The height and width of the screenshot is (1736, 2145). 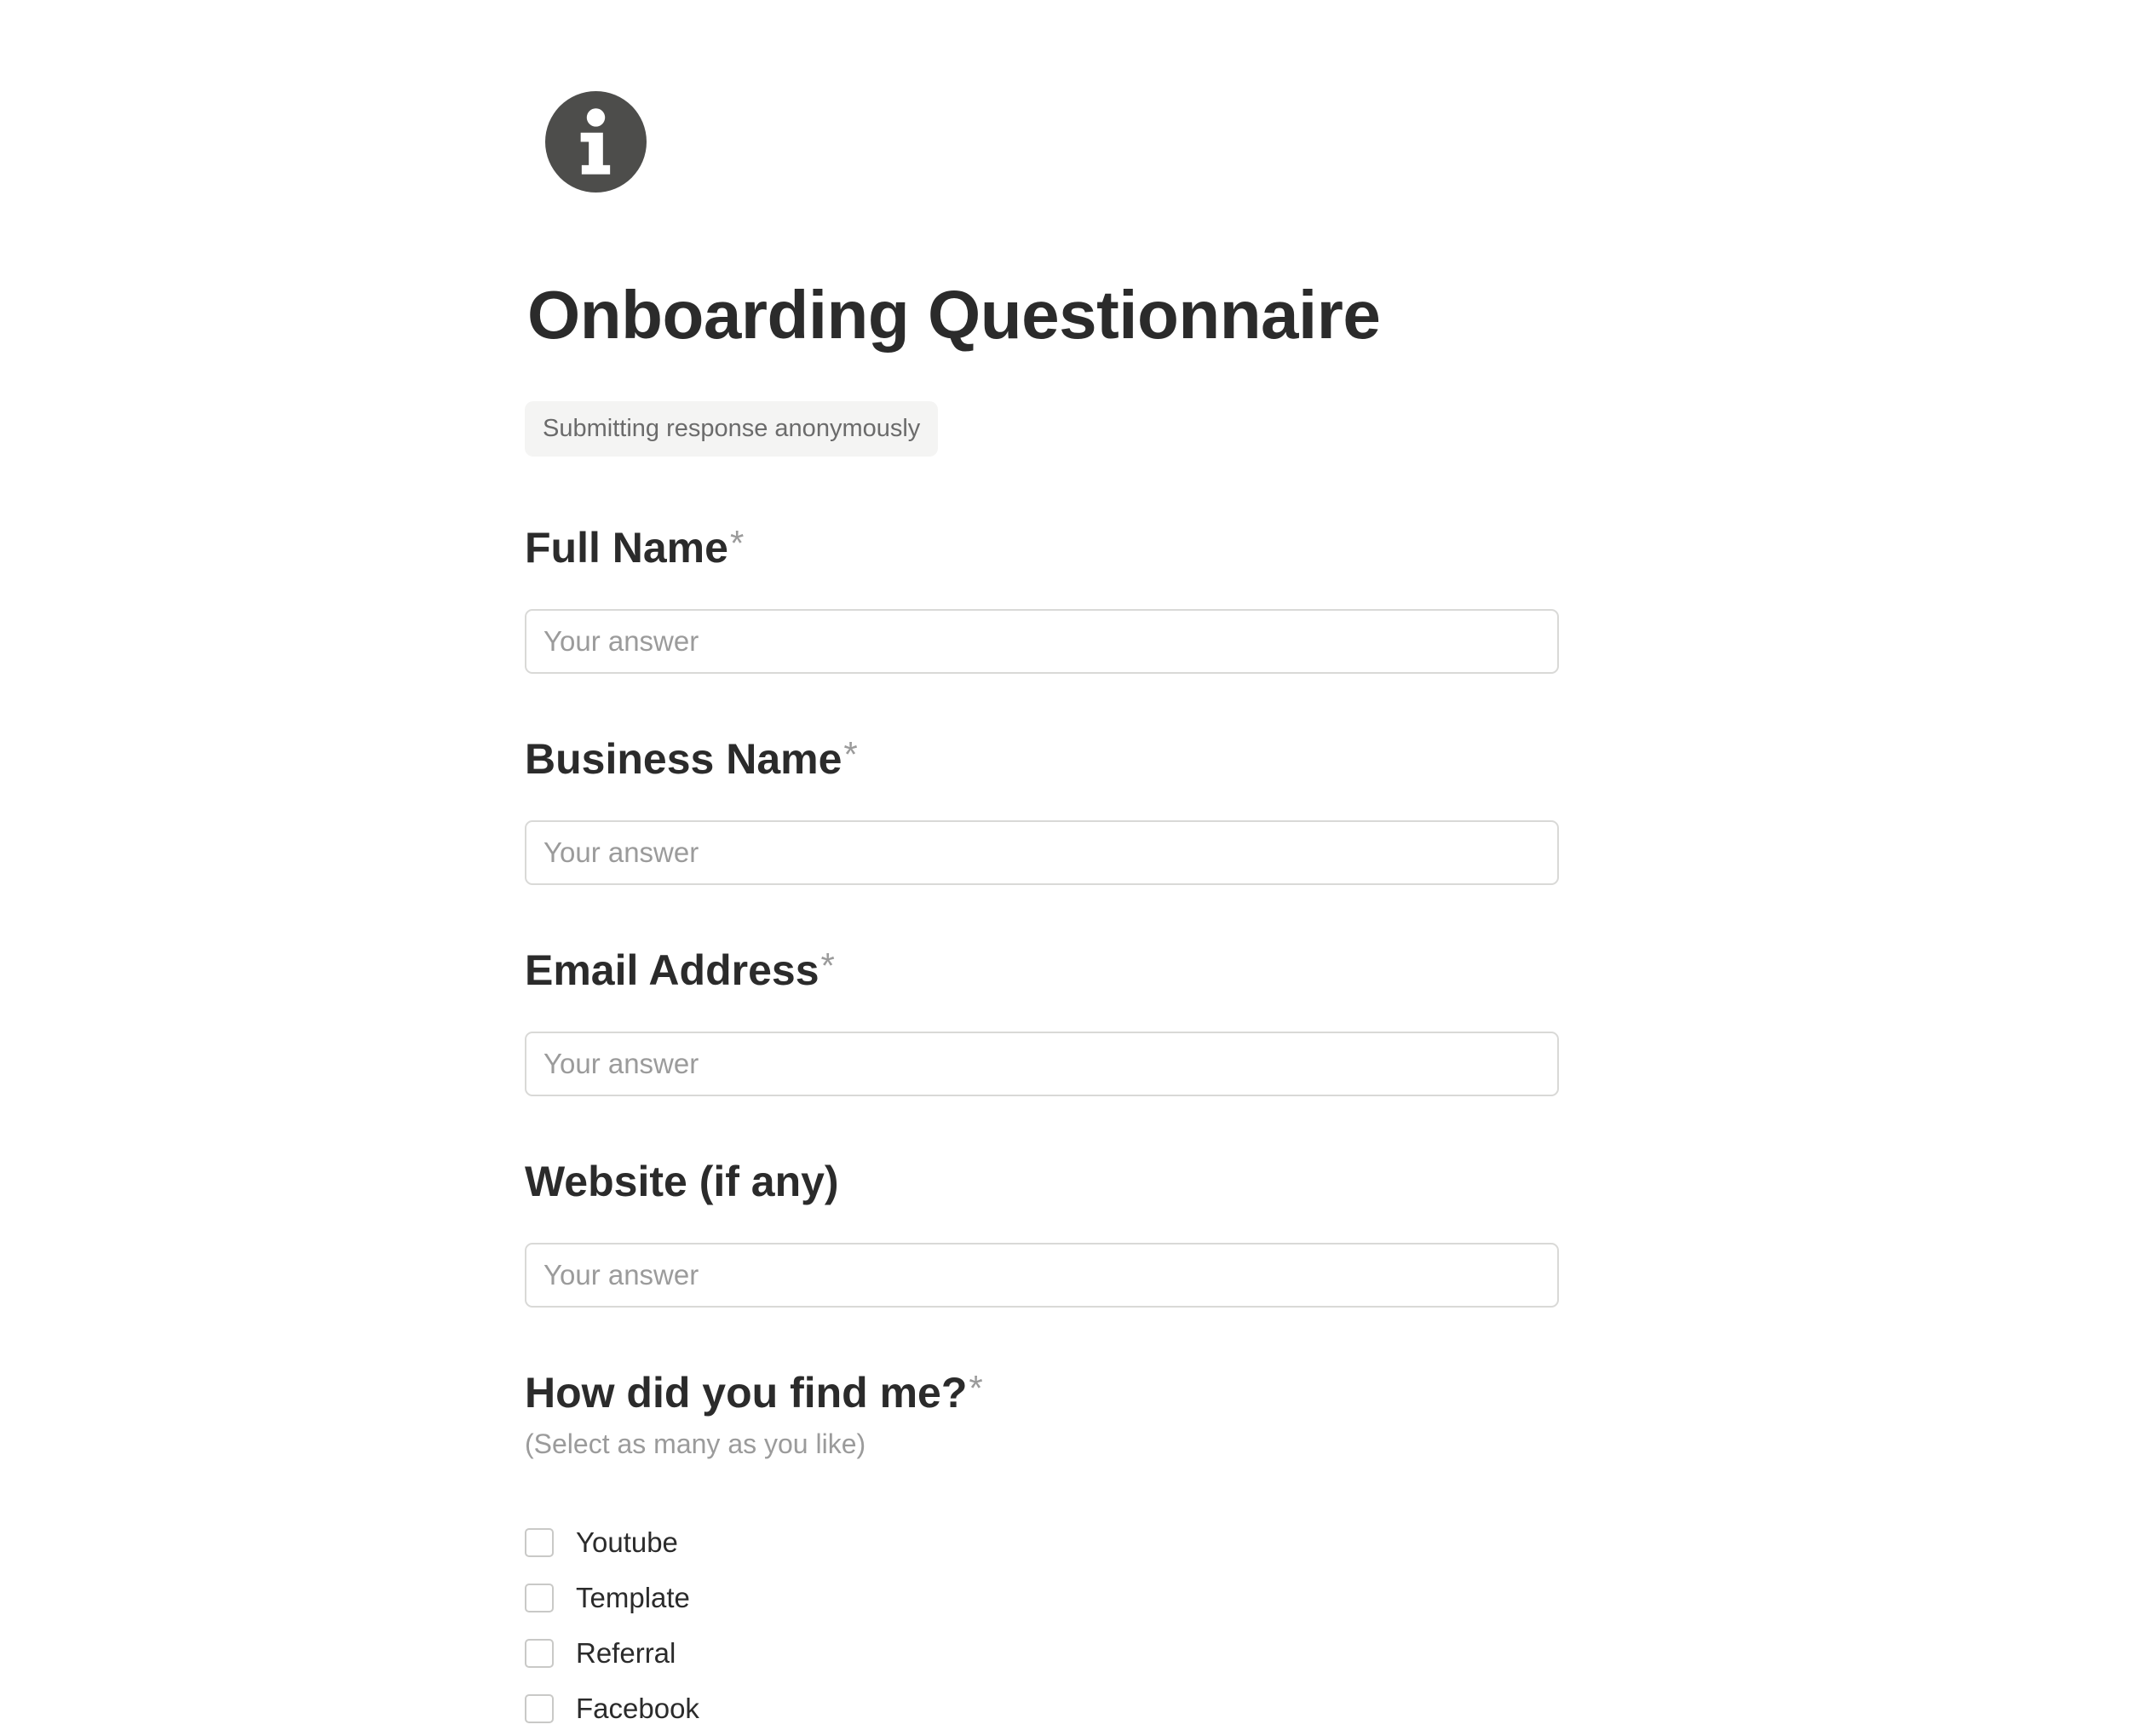 What do you see at coordinates (683, 759) in the screenshot?
I see `question-label-text: Business Name` at bounding box center [683, 759].